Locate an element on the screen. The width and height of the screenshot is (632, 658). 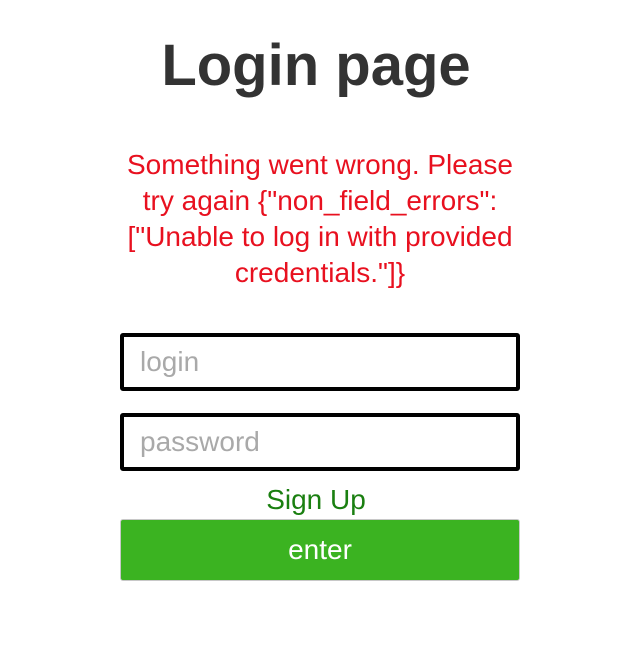
login-input is located at coordinates (320, 362).